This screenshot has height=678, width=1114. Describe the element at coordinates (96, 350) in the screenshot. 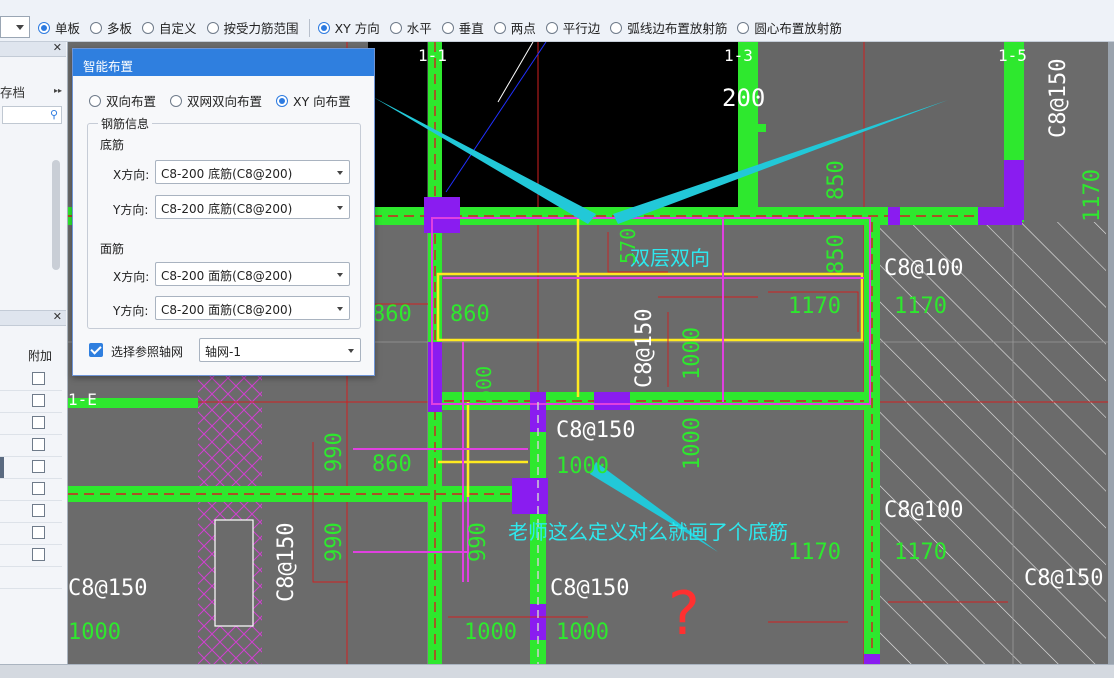

I see `reference-grid-checkbox` at that location.